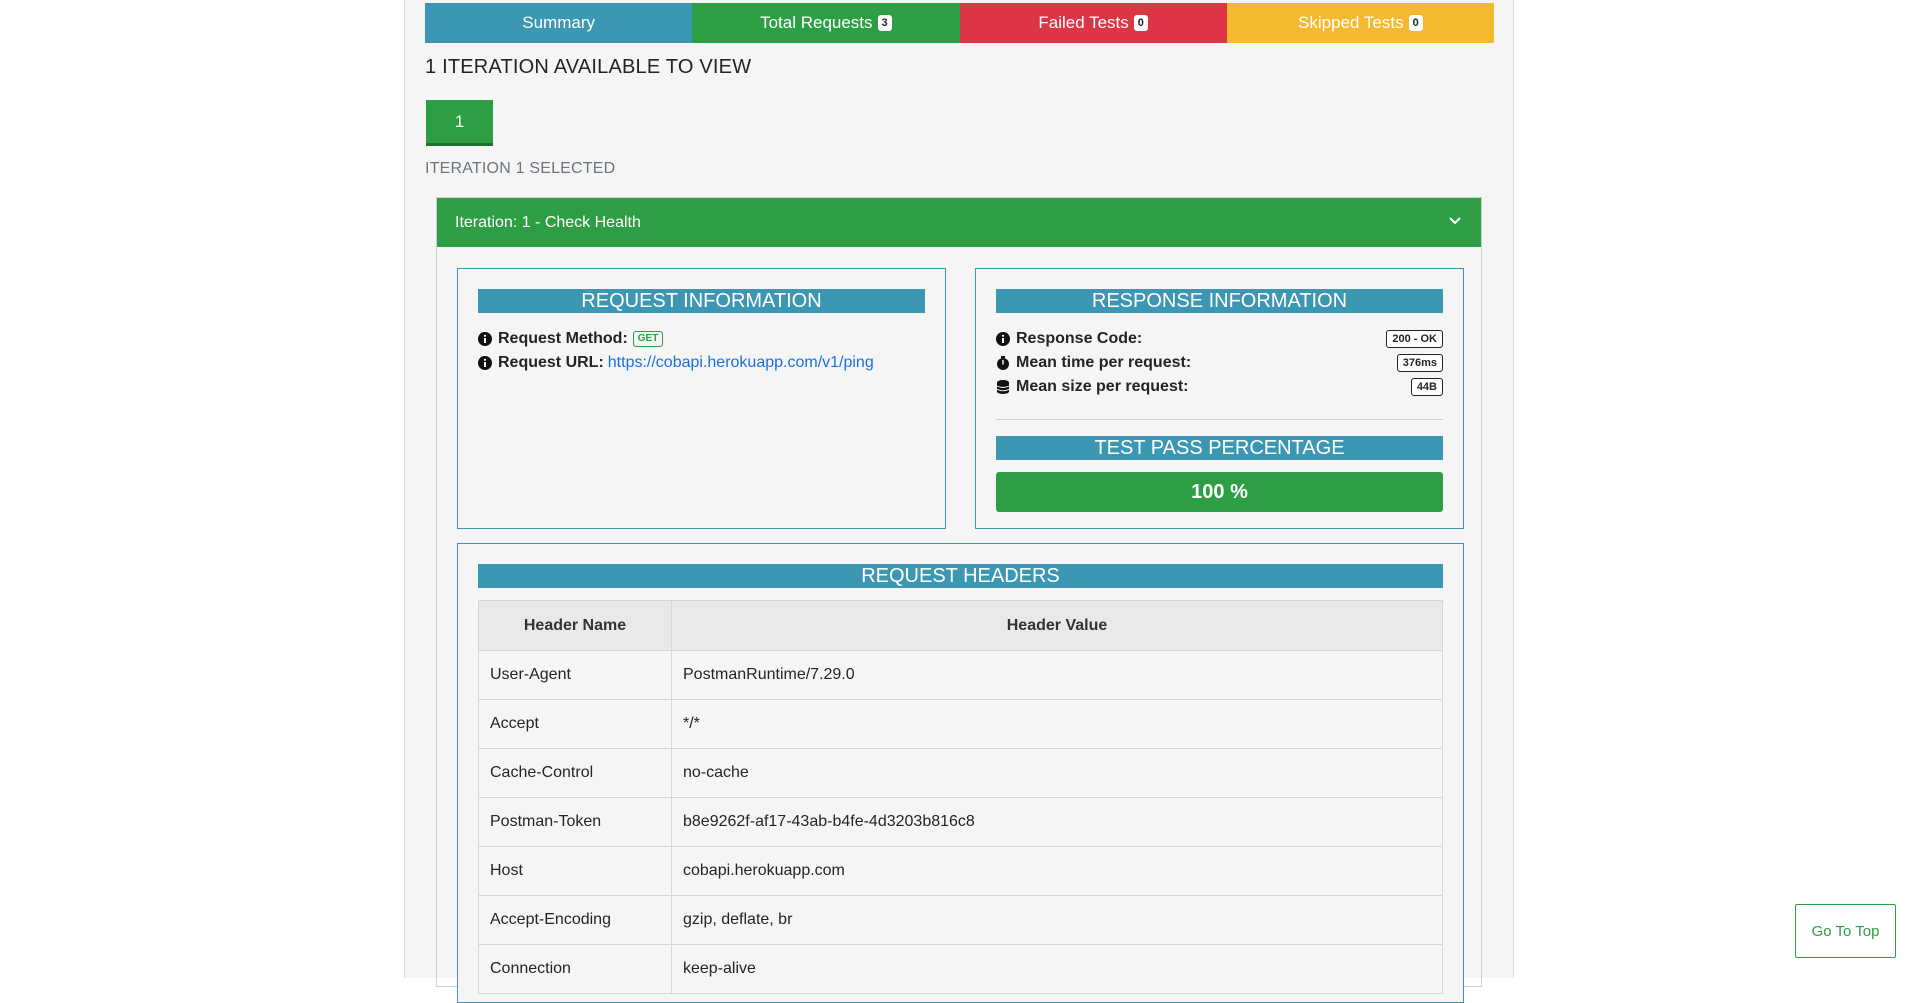 The image size is (1913, 1003). Describe the element at coordinates (1003, 363) in the screenshot. I see `stopwatch-icon` at that location.